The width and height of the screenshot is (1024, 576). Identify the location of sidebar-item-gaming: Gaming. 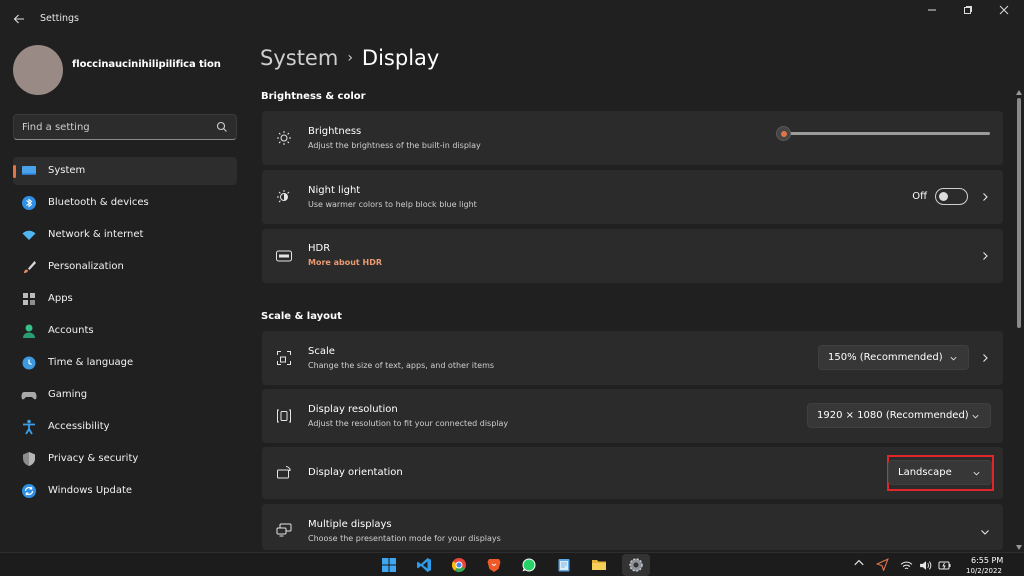
(125, 395).